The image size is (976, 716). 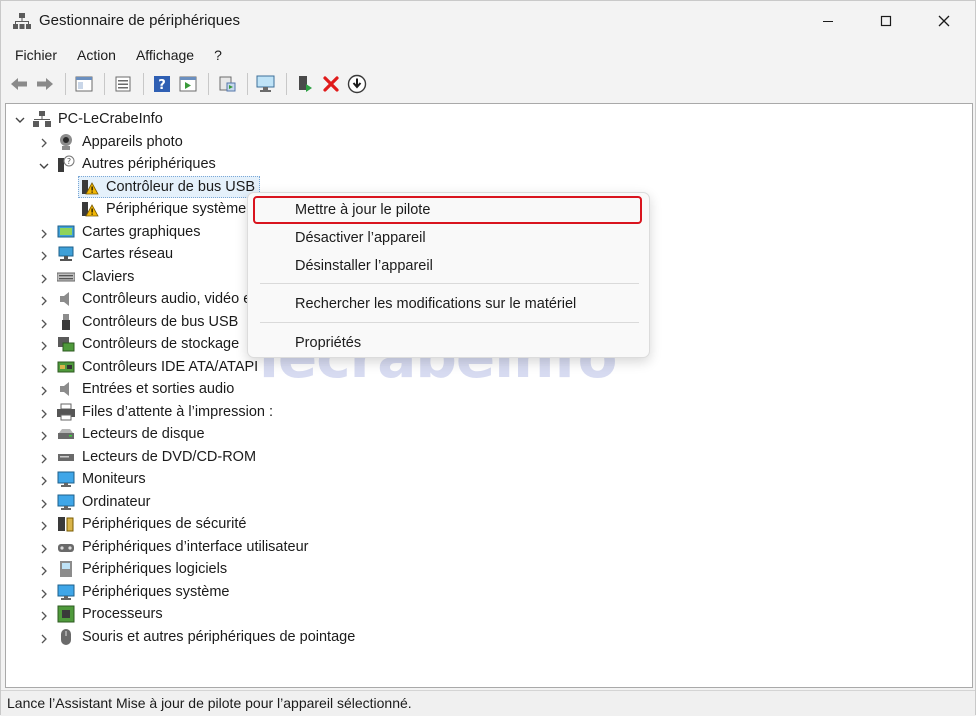 What do you see at coordinates (122, 614) in the screenshot?
I see `tree-item-label: Processeurs` at bounding box center [122, 614].